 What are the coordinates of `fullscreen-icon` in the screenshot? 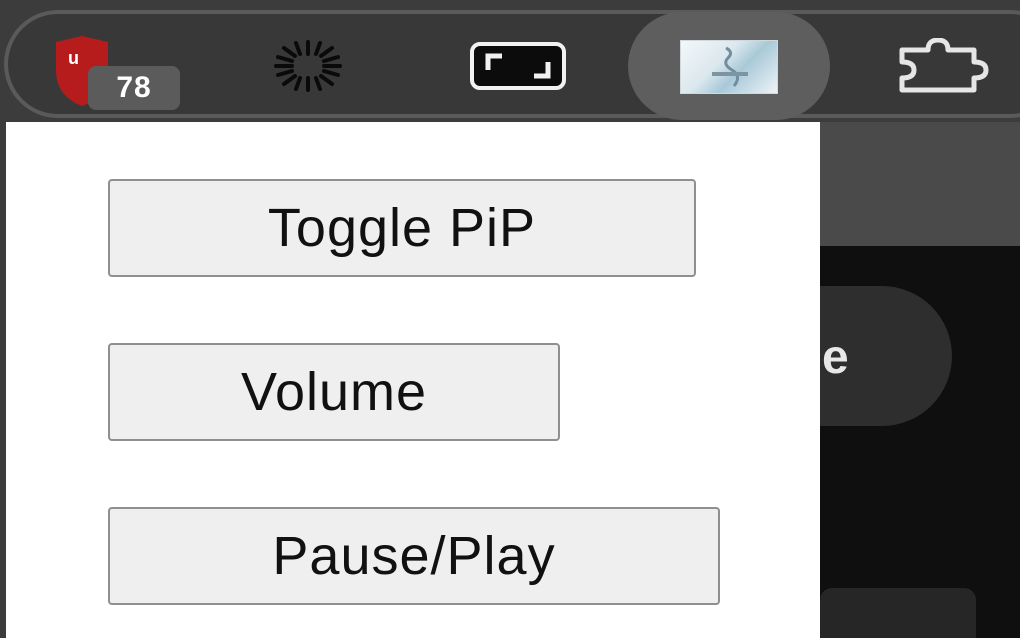 It's located at (518, 66).